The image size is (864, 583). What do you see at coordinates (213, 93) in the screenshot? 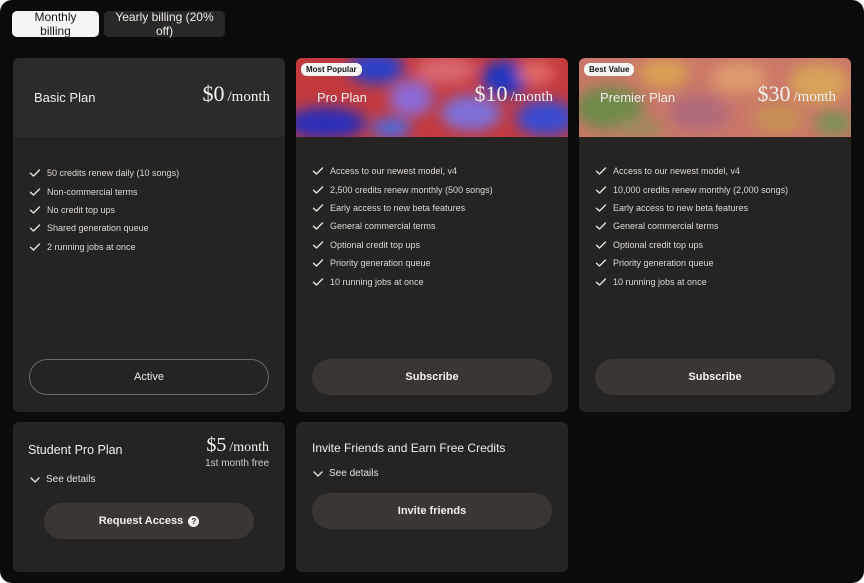
I see `price-amount: $0` at bounding box center [213, 93].